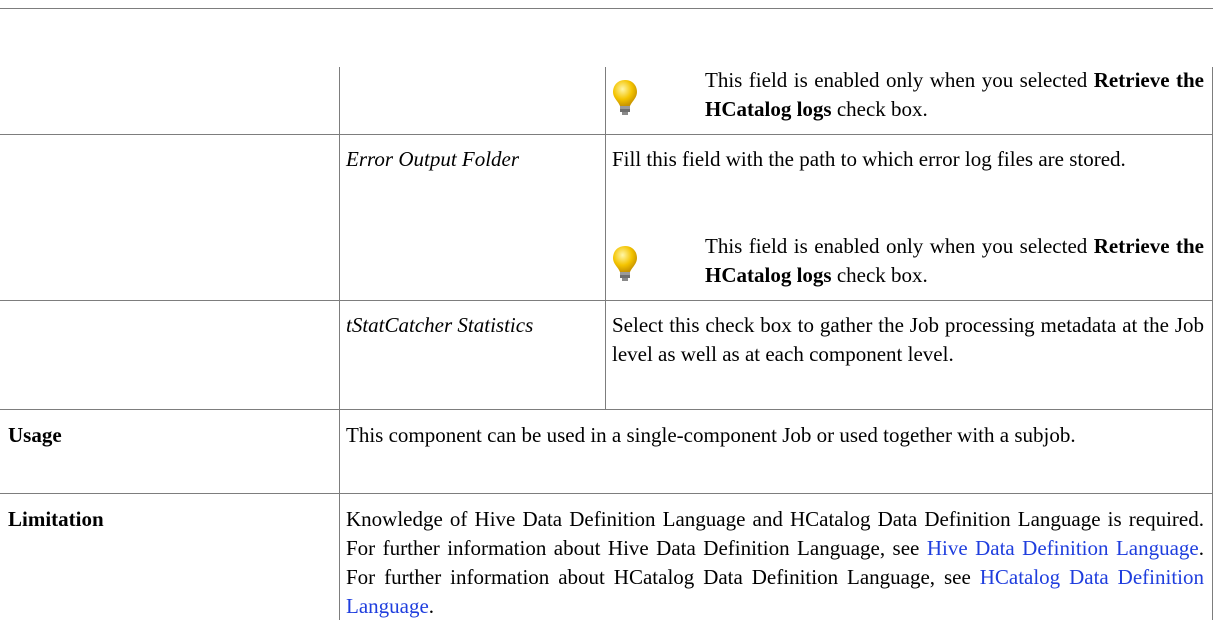 The width and height of the screenshot is (1213, 621). What do you see at coordinates (35, 435) in the screenshot?
I see `usage-header: Usage` at bounding box center [35, 435].